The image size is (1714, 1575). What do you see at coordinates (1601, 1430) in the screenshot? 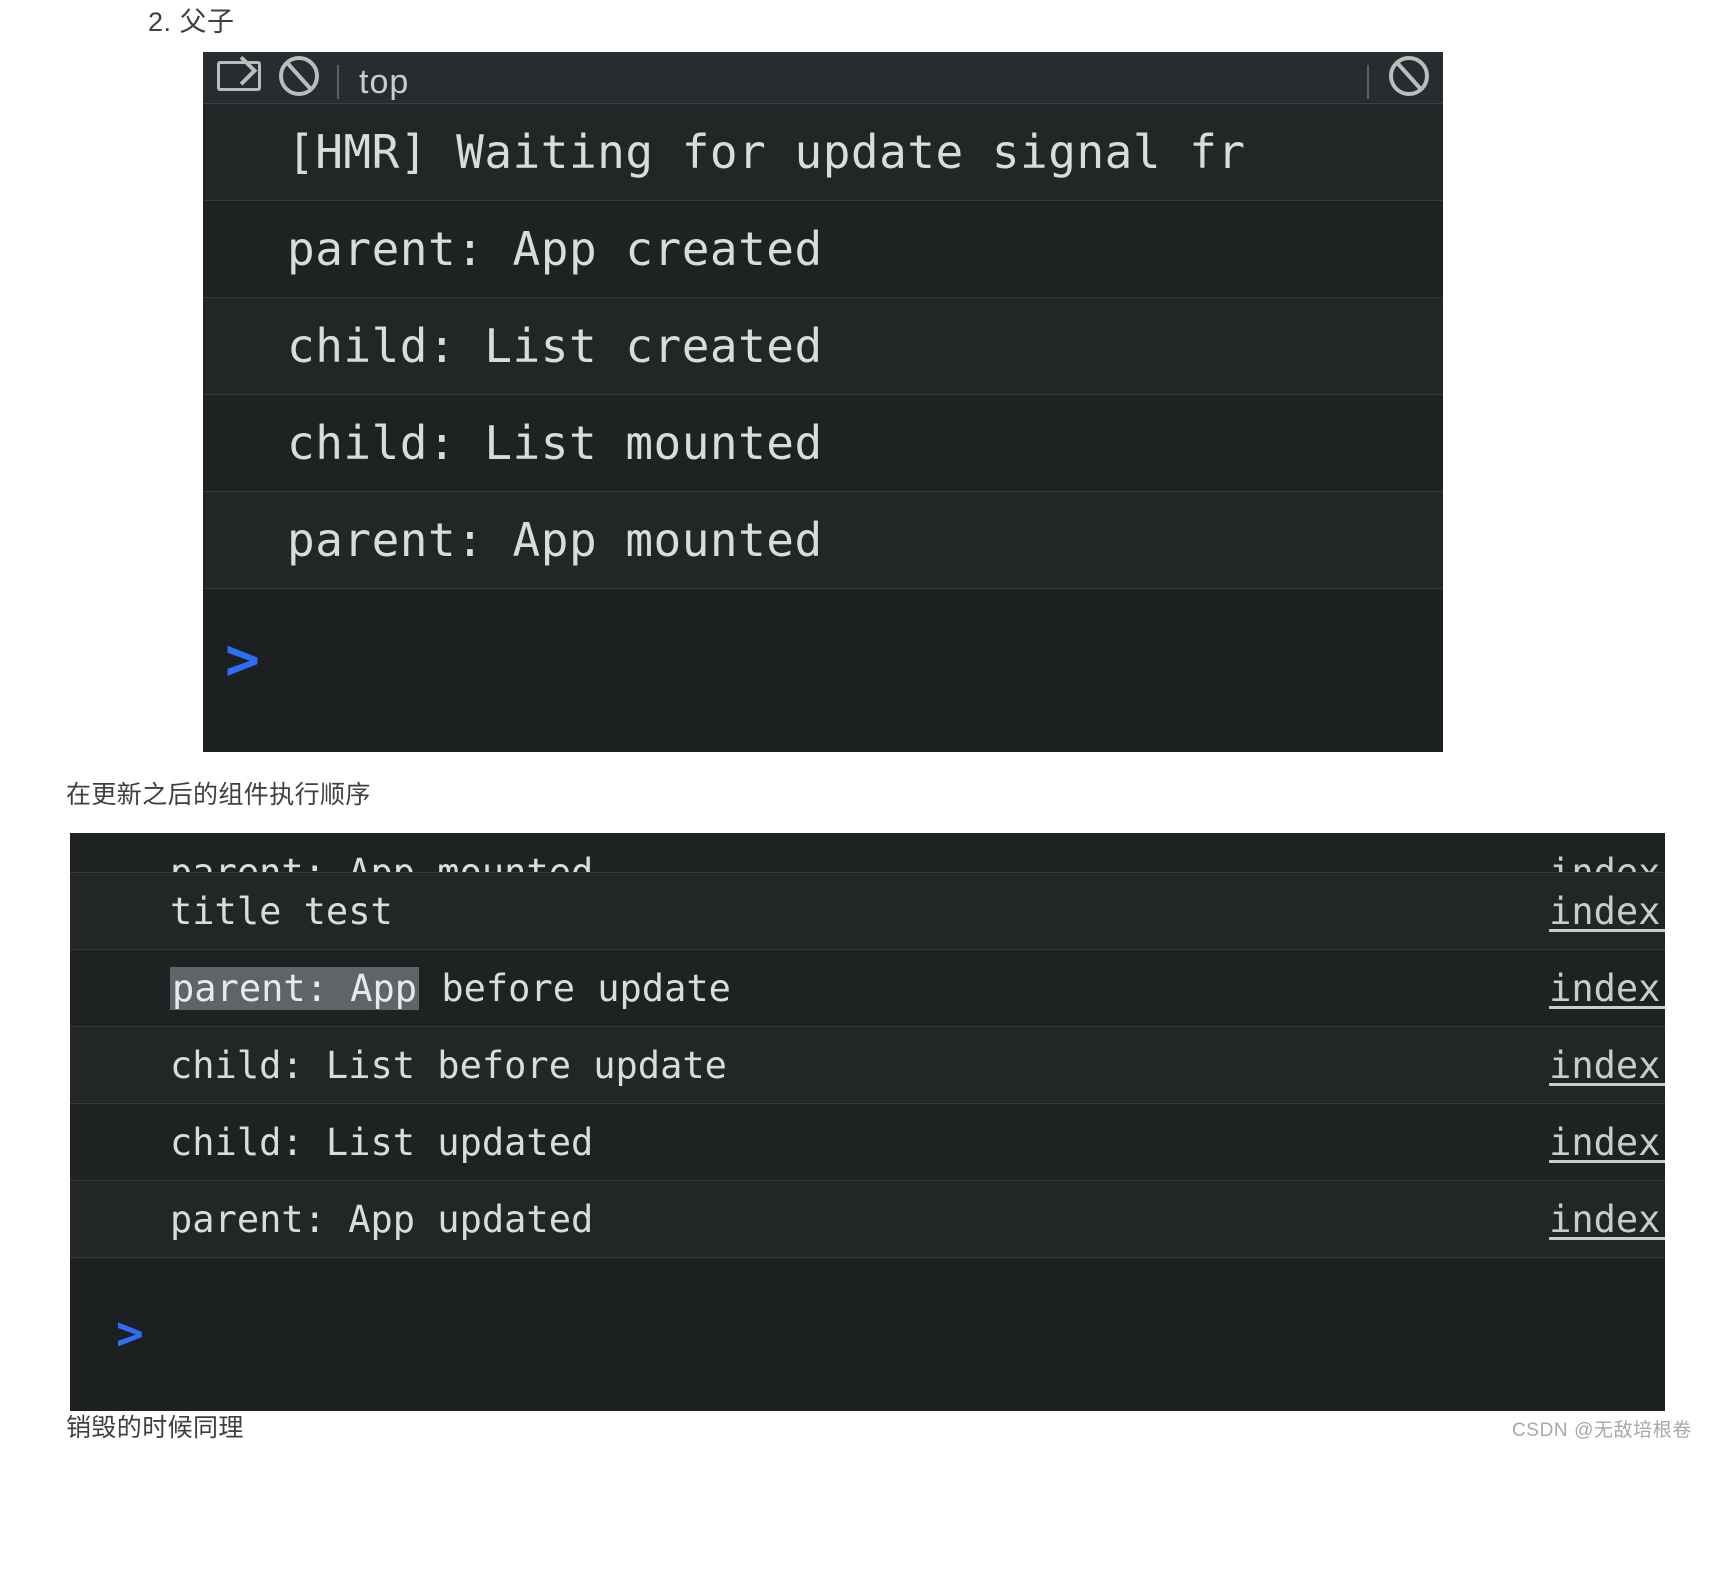
I see `csdn-watermark: CSDN @无敌培根卷` at bounding box center [1601, 1430].